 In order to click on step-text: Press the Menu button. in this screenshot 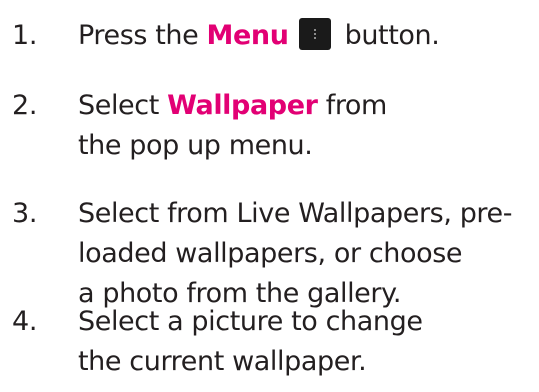, I will do `click(303, 36)`.